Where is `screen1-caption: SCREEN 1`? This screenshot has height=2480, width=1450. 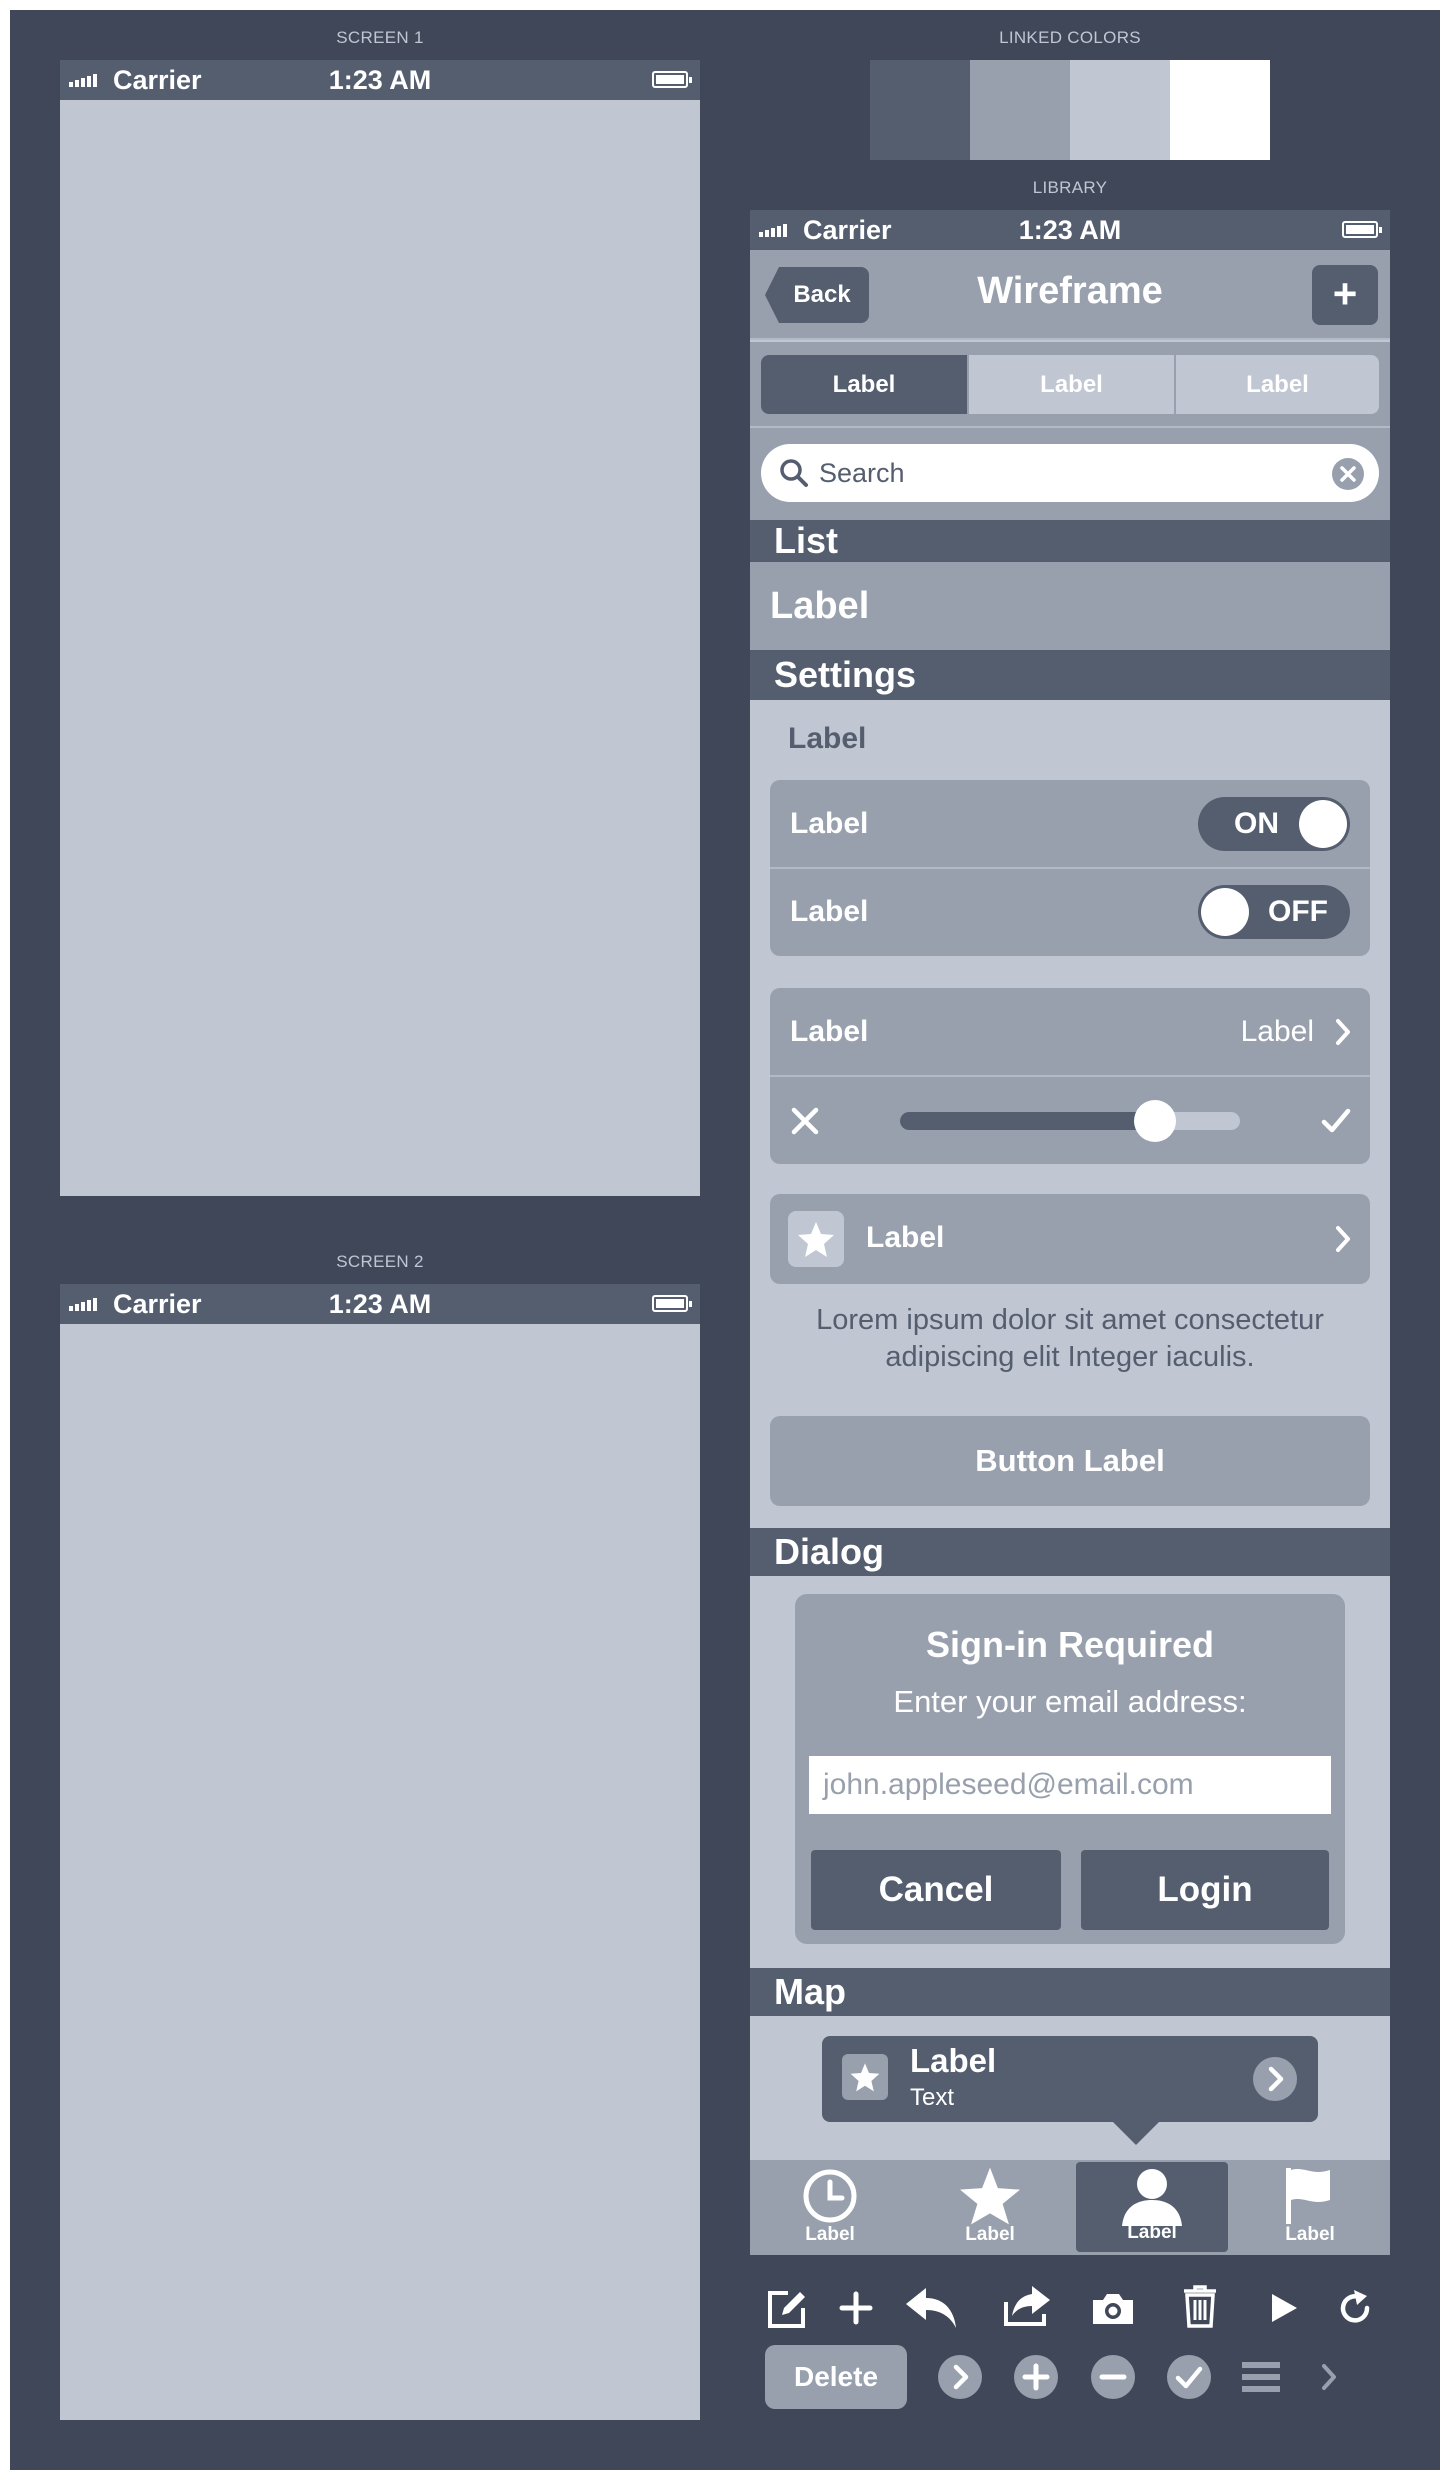
screen1-caption: SCREEN 1 is located at coordinates (380, 37).